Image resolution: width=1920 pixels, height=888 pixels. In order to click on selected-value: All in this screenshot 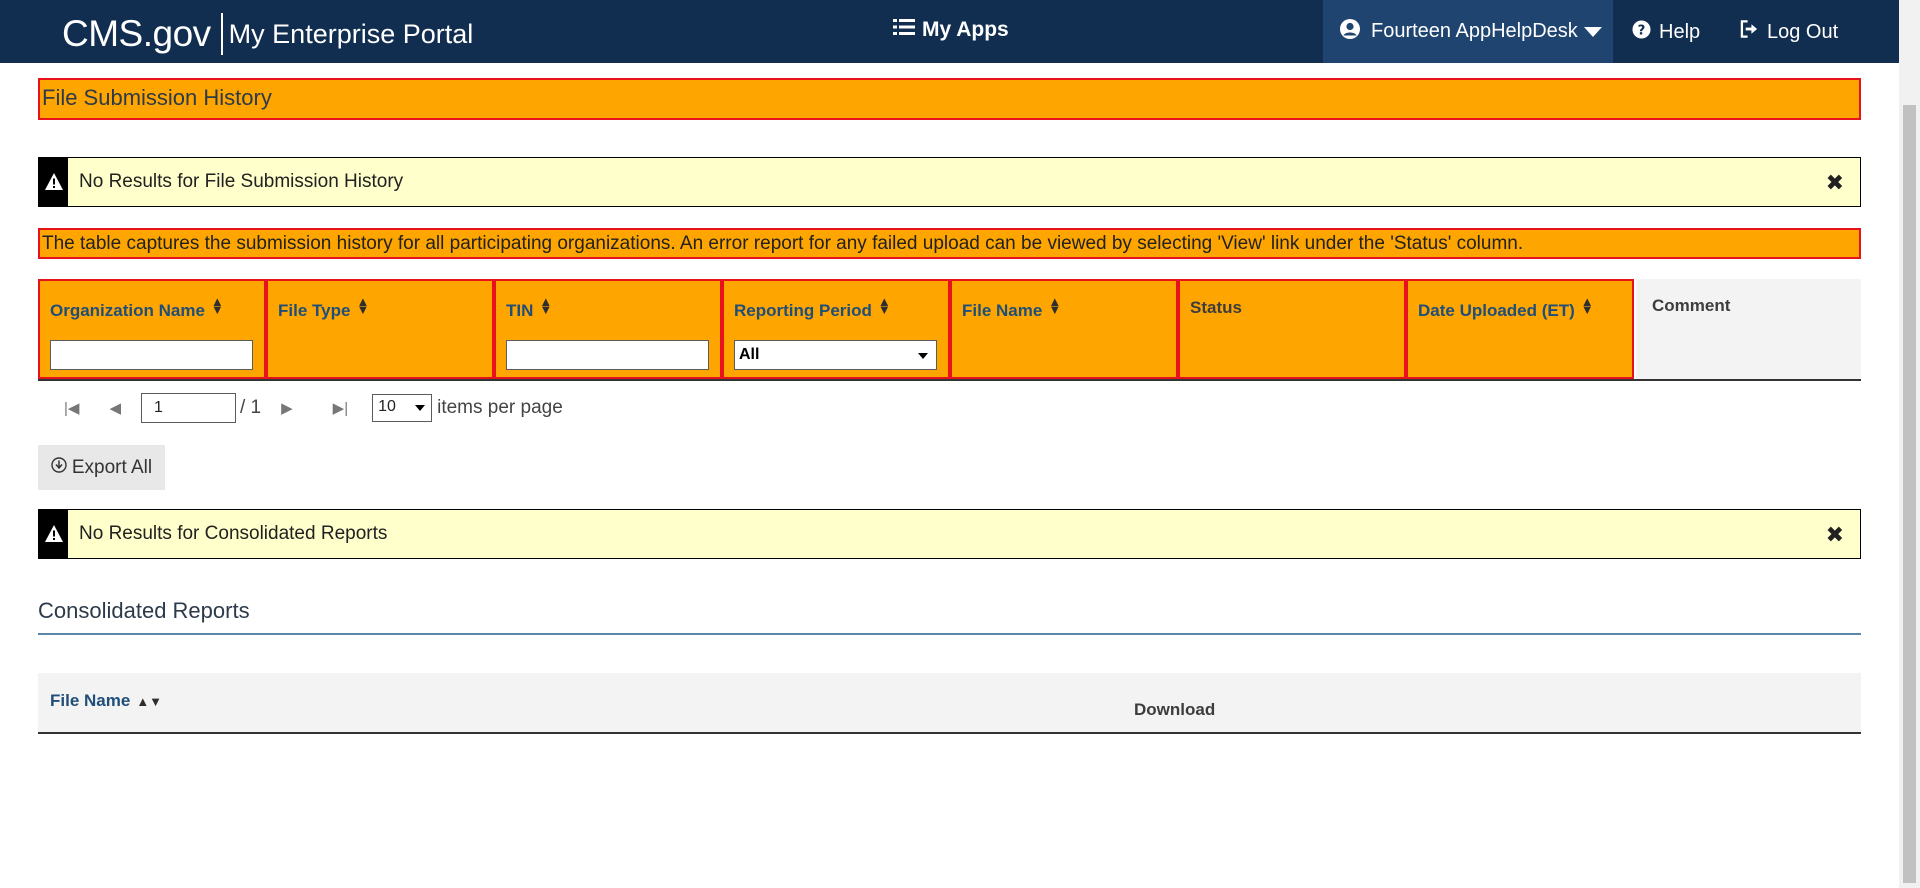, I will do `click(749, 354)`.